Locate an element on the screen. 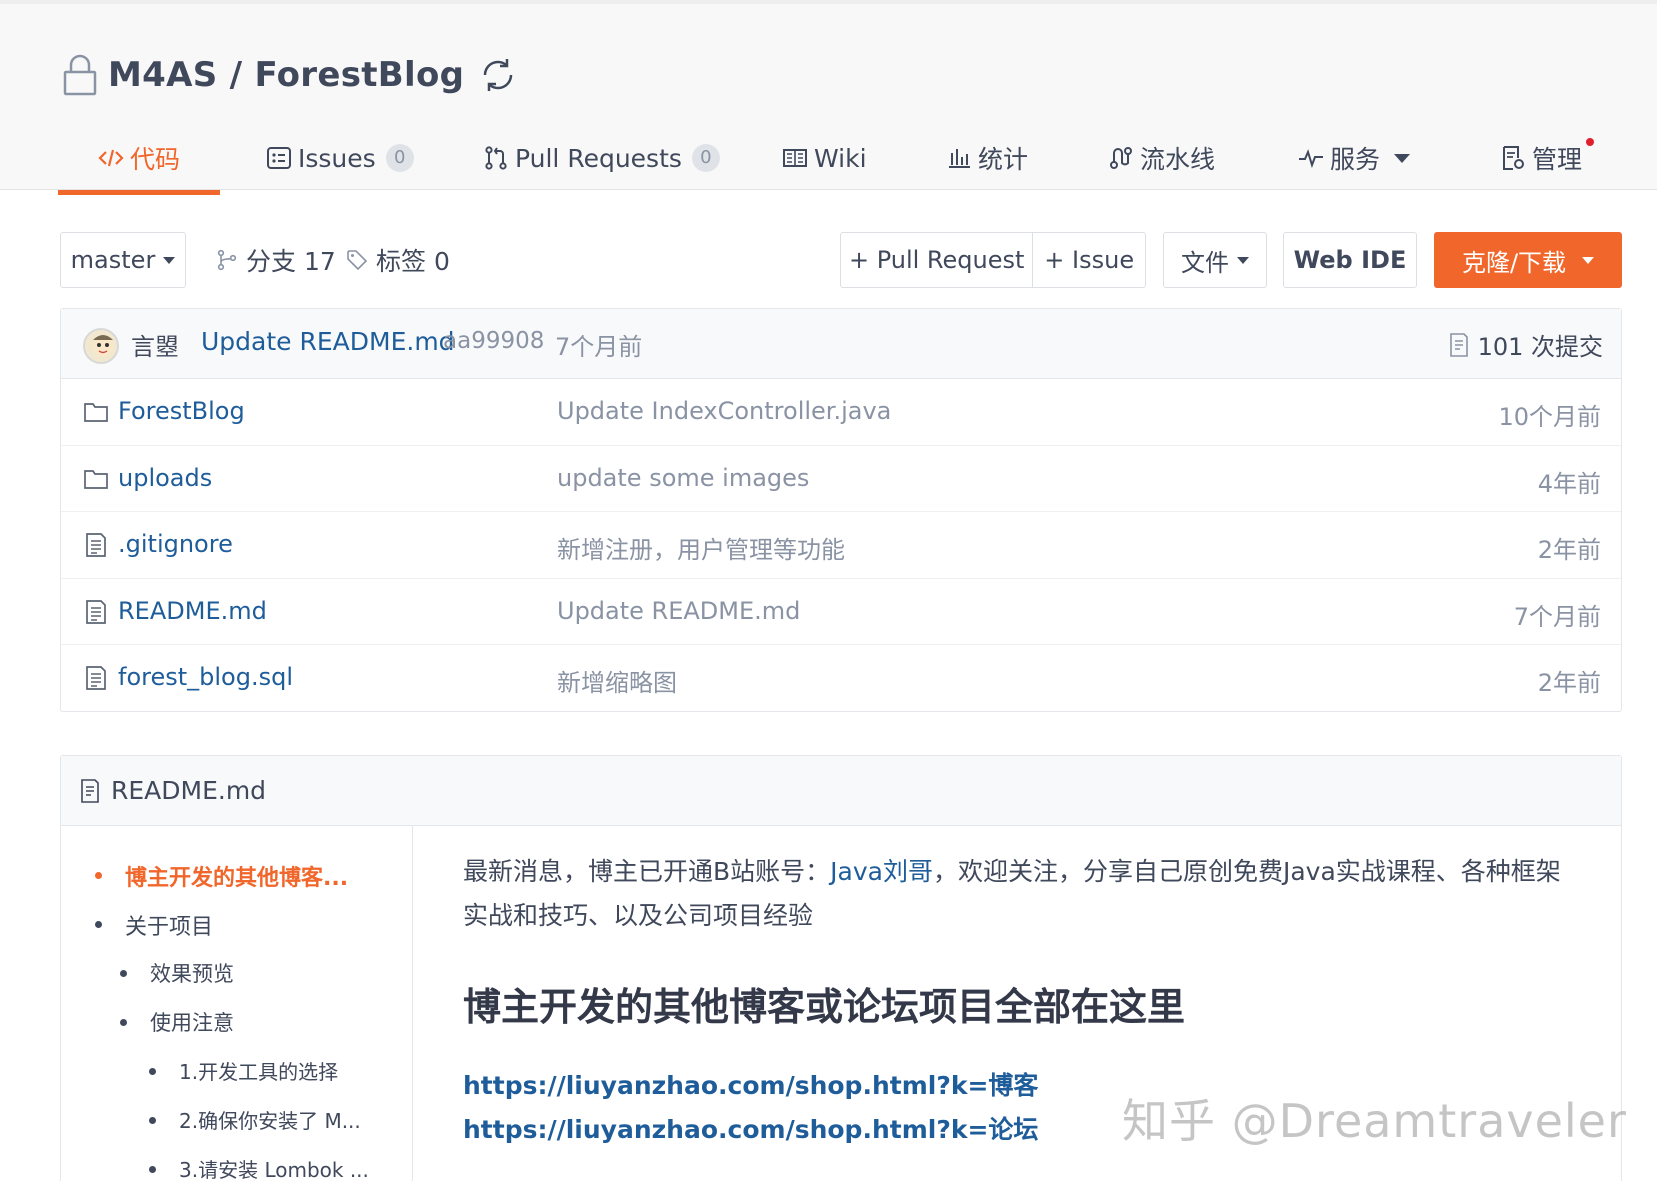 The image size is (1657, 1181). repo-name: M4AS / ForestBlog is located at coordinates (286, 75).